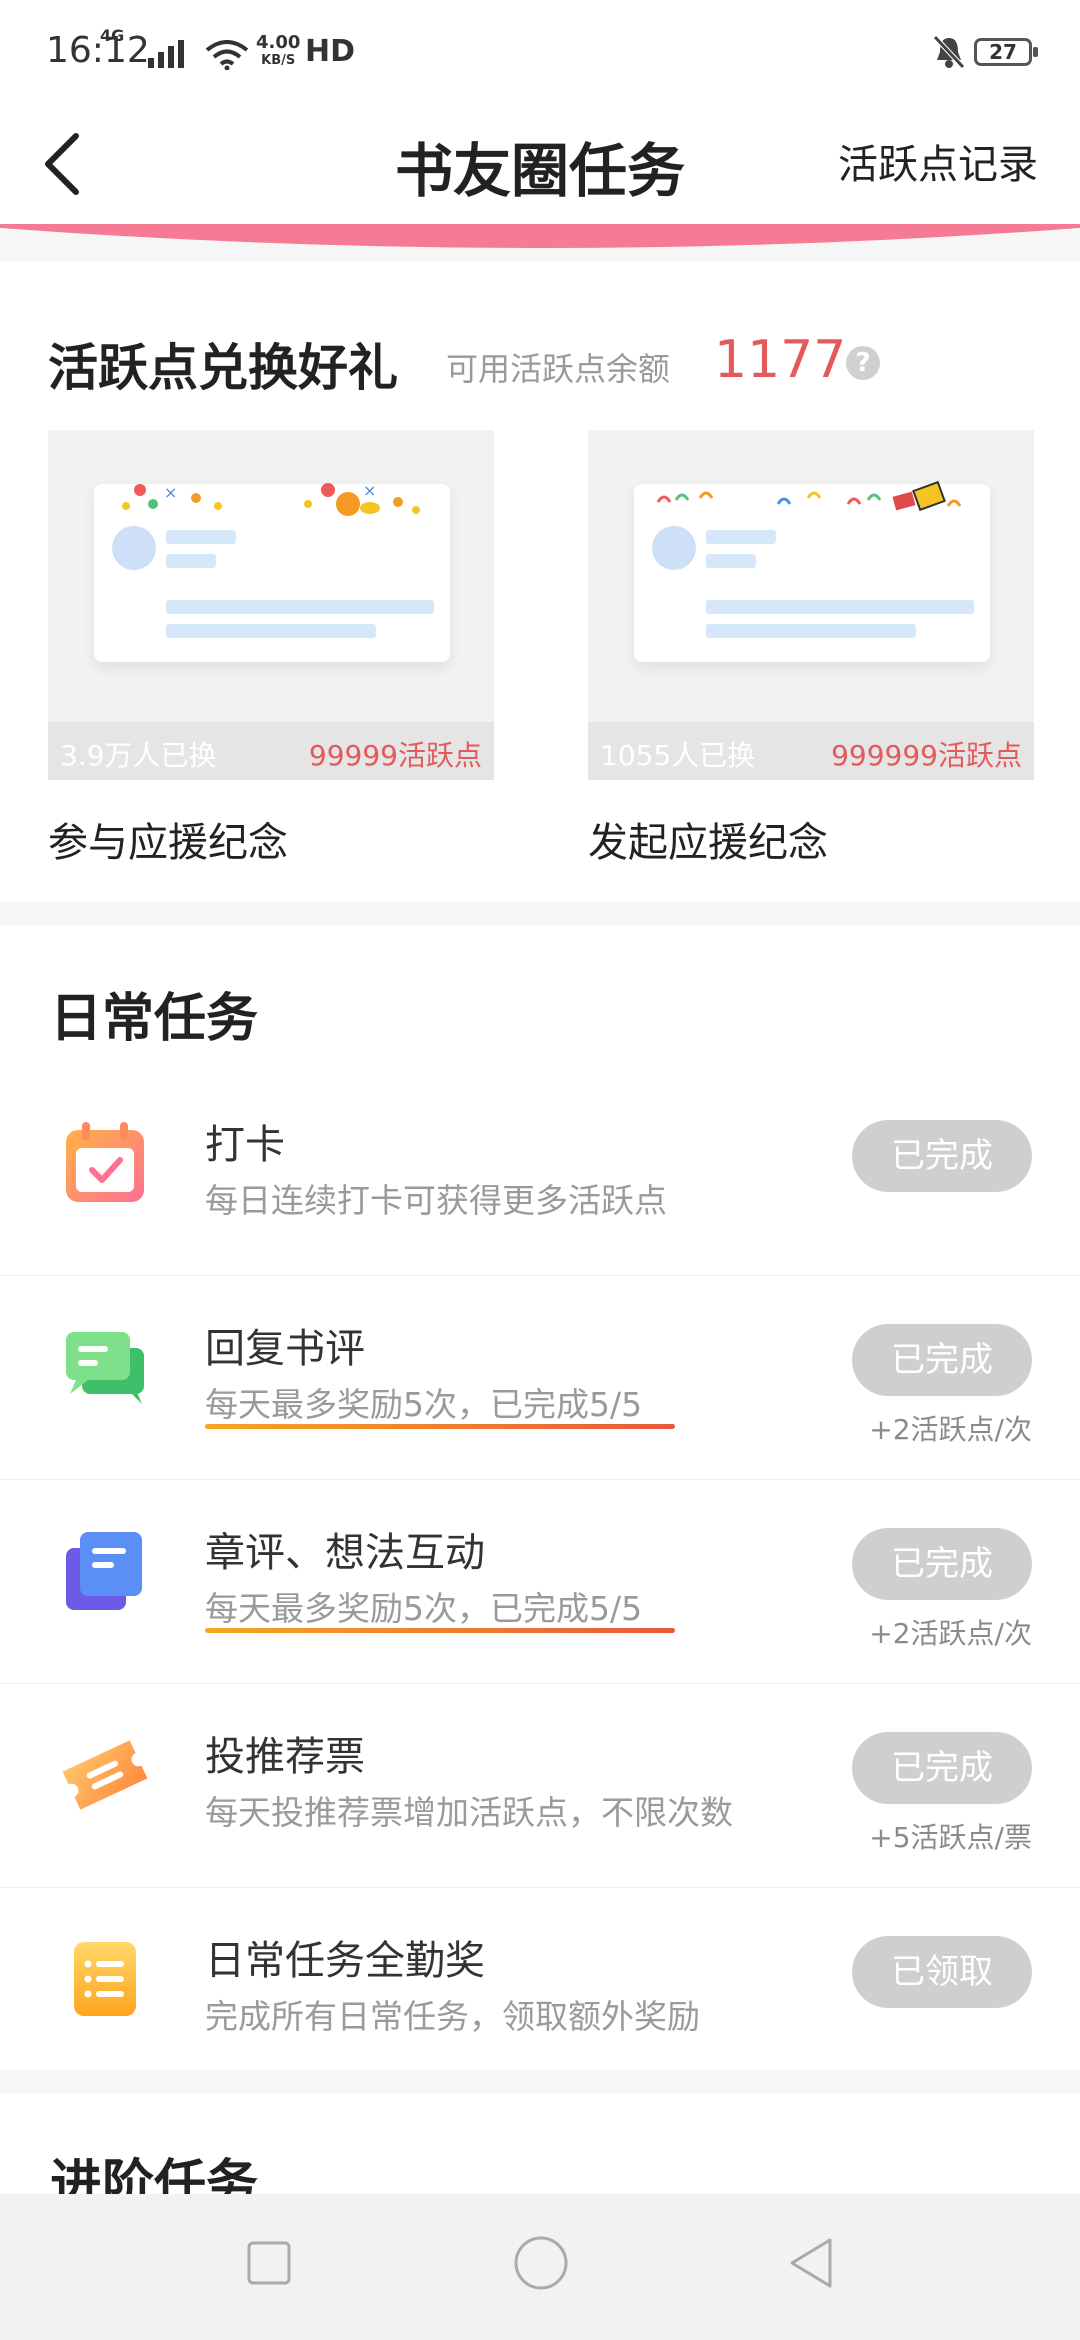 Image resolution: width=1080 pixels, height=2340 pixels. I want to click on advanced-tasks-section: 进阶任务, so click(540, 2144).